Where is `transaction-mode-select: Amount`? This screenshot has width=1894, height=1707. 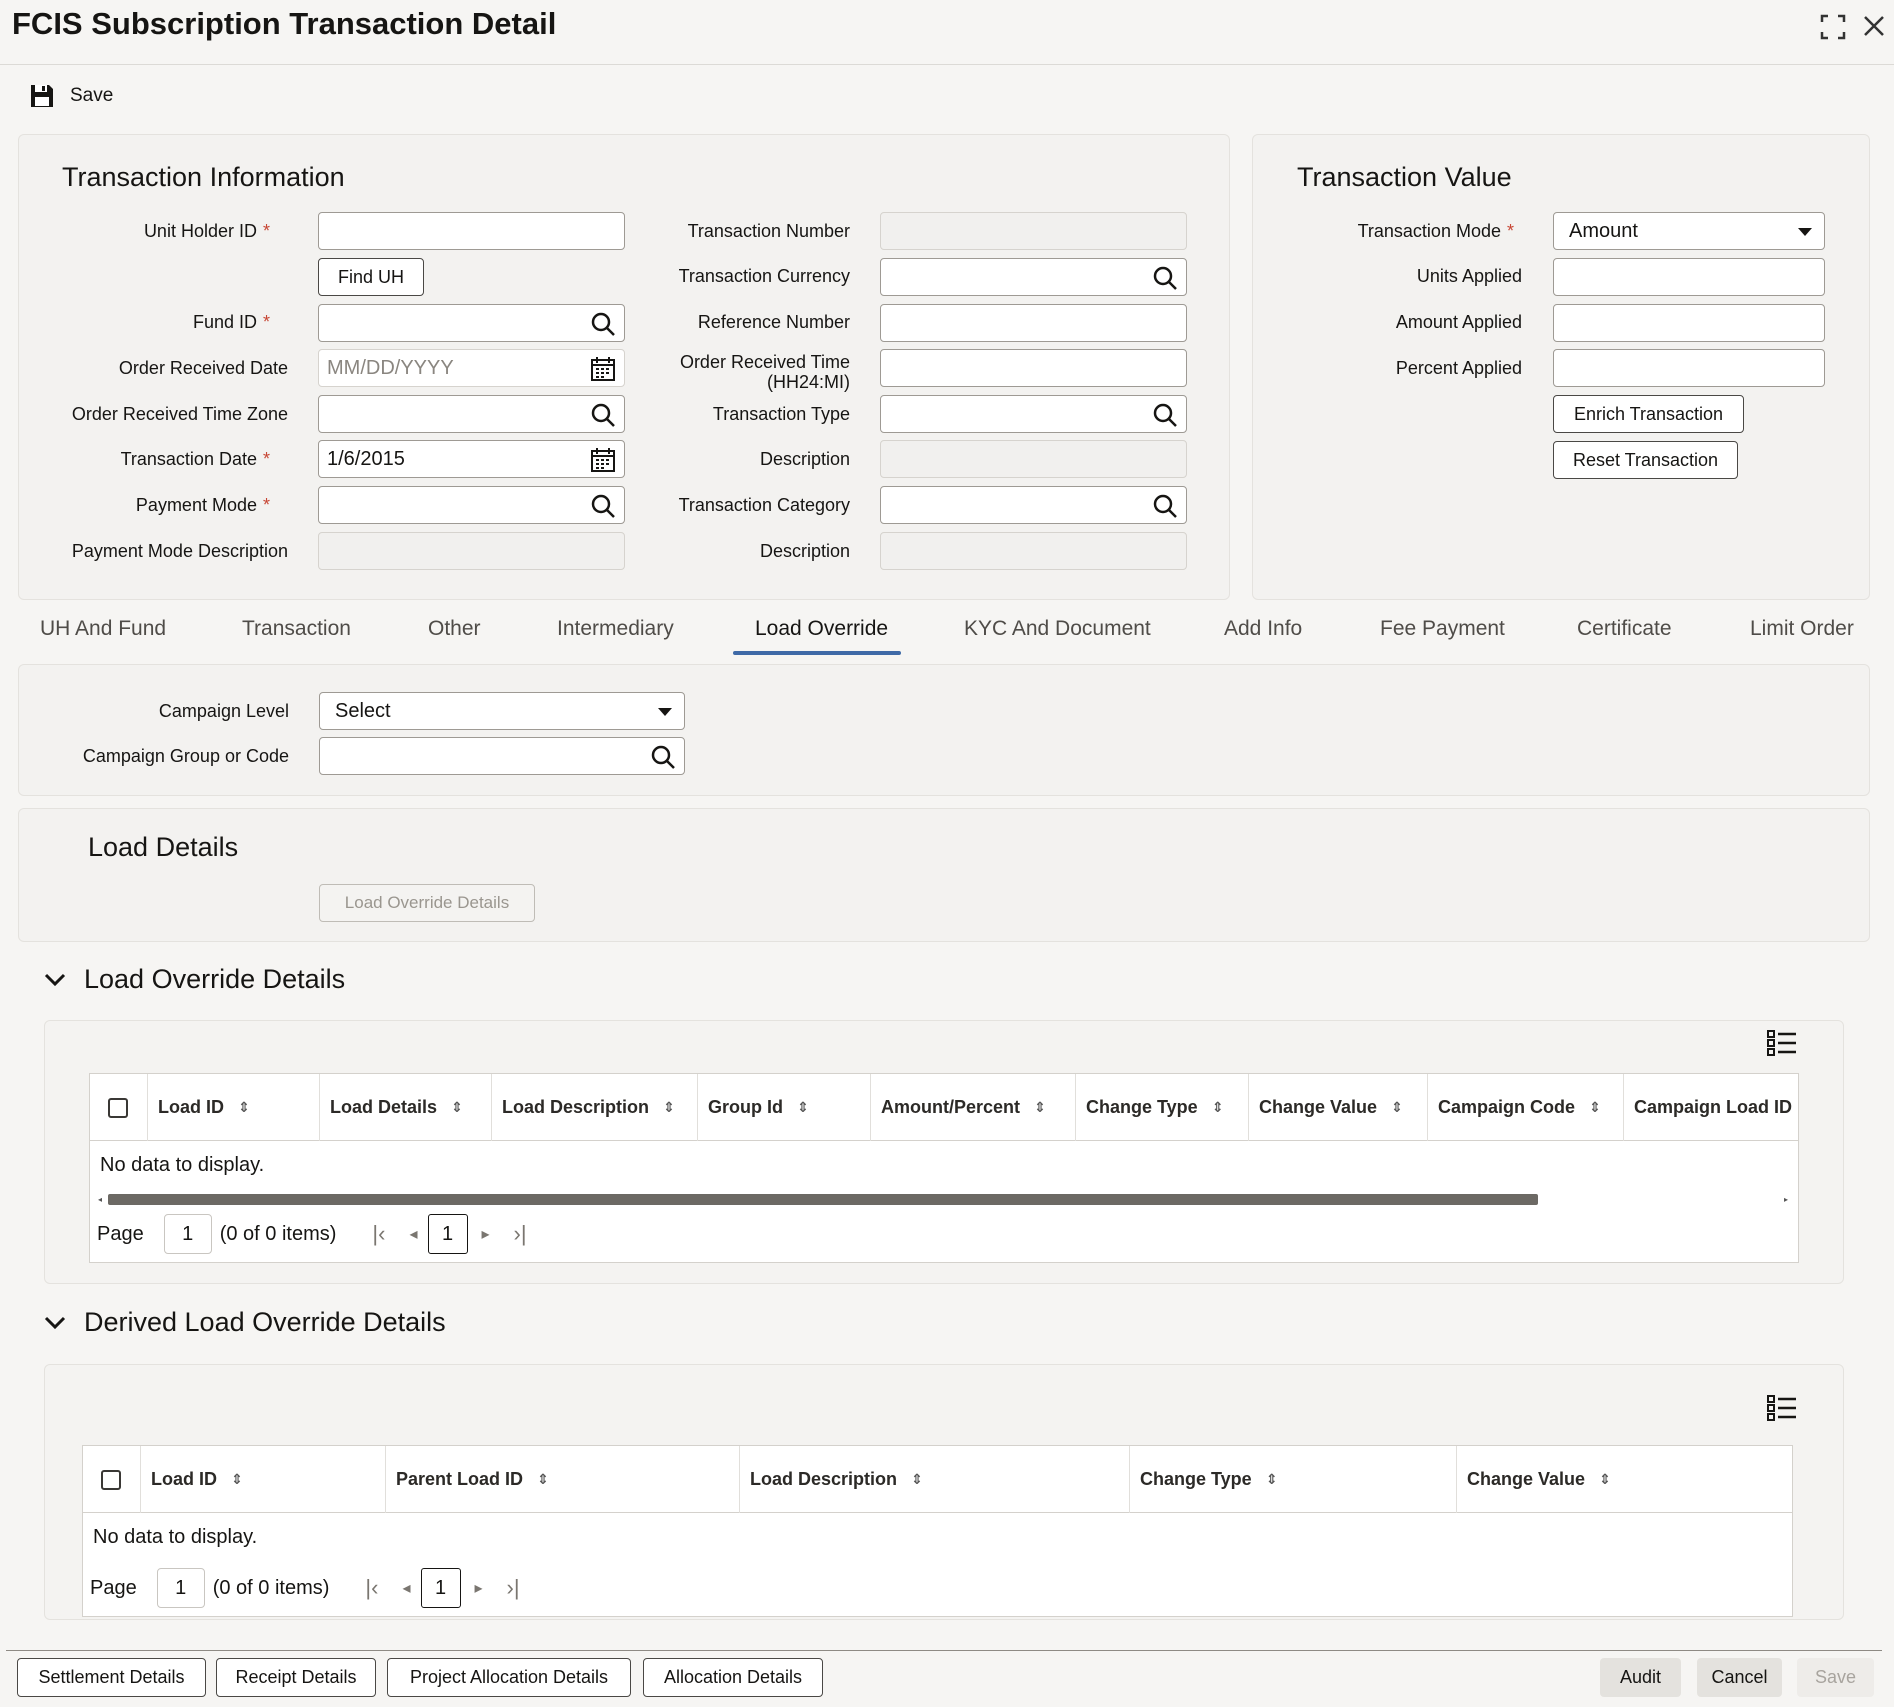
transaction-mode-select: Amount is located at coordinates (1689, 231).